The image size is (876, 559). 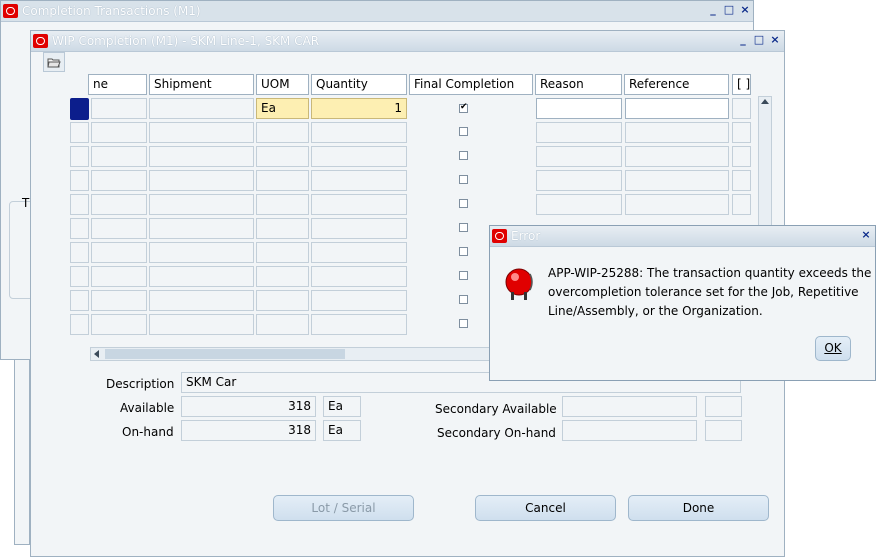 I want to click on secondary-available-field, so click(x=629, y=406).